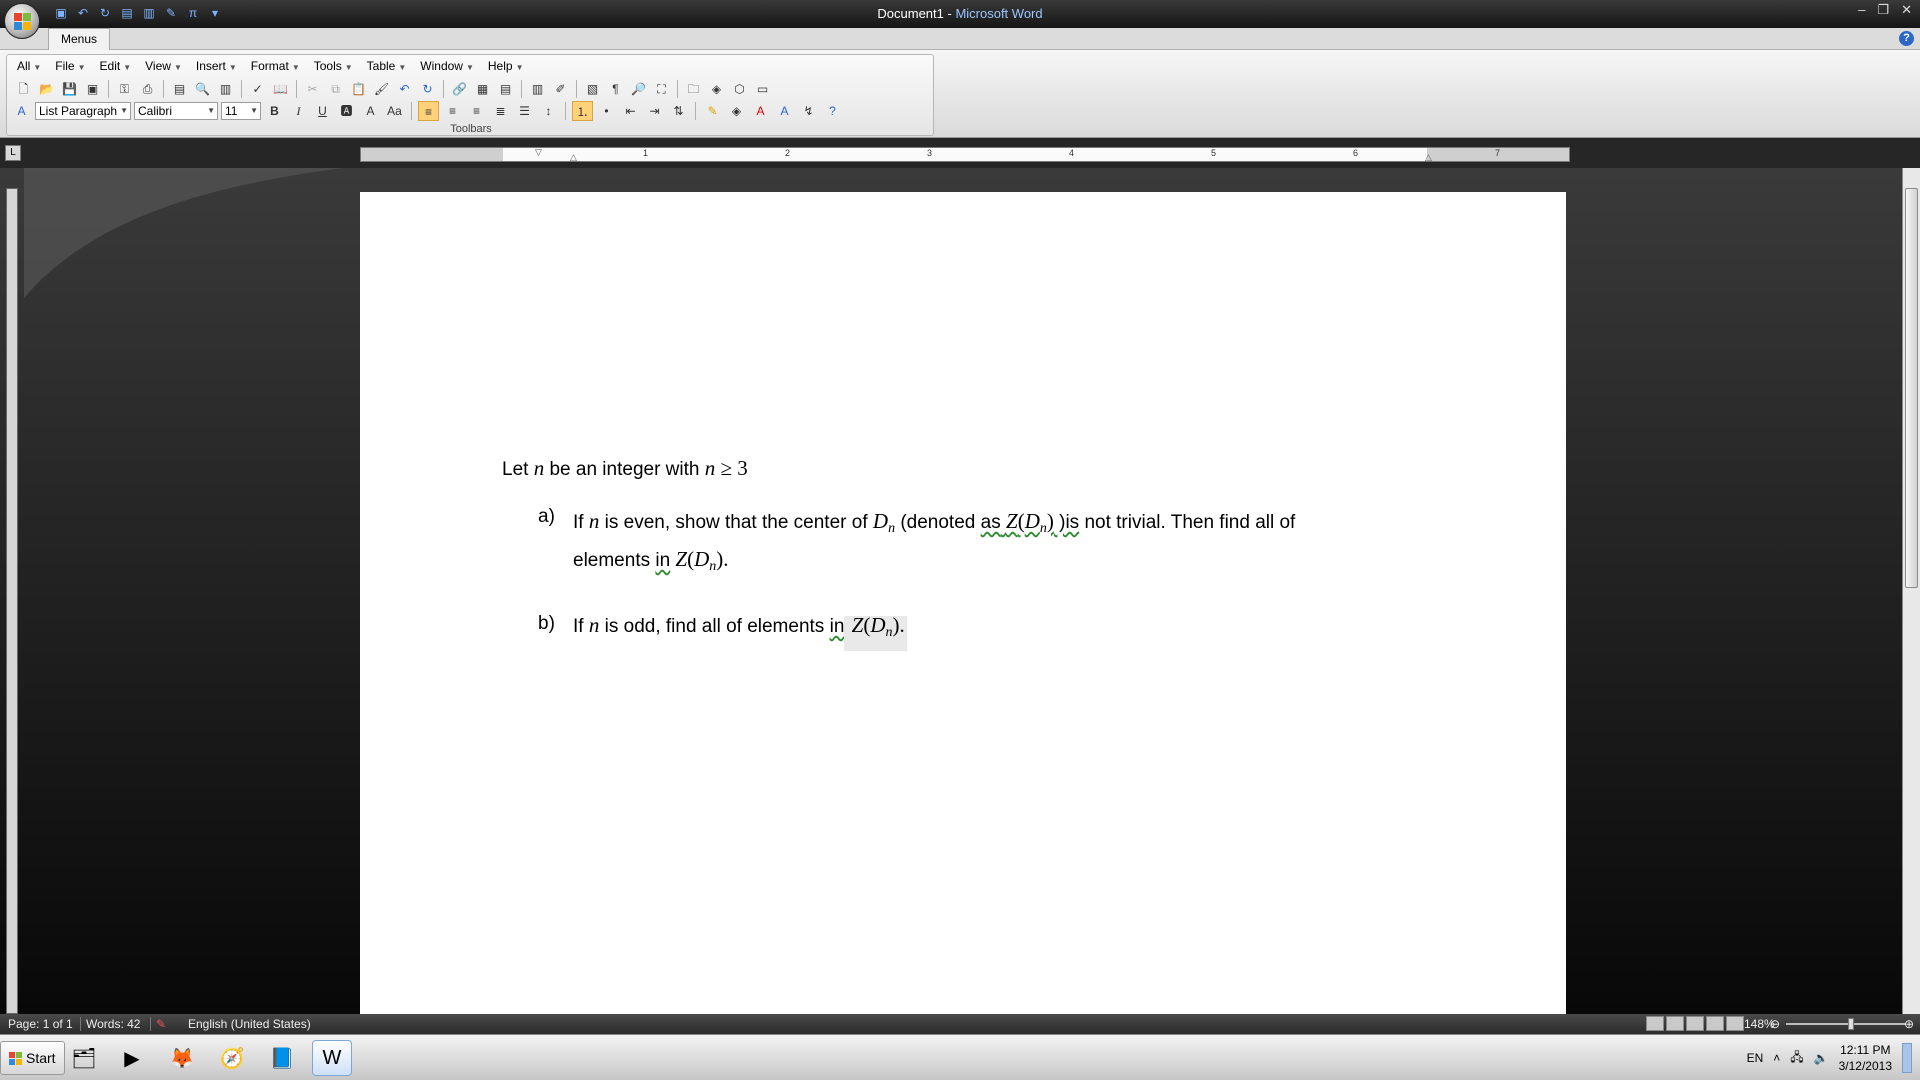 This screenshot has height=1080, width=1920. What do you see at coordinates (1865, 1058) in the screenshot?
I see `clock: 12:11 PM 3/12/2013` at bounding box center [1865, 1058].